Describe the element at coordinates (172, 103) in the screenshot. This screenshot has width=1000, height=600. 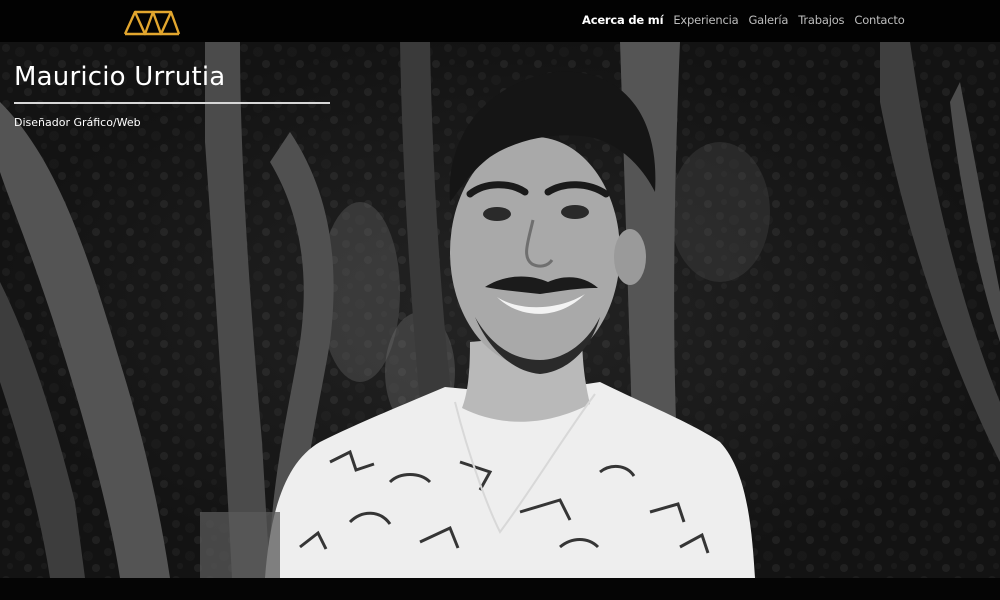
I see `title-divider` at that location.